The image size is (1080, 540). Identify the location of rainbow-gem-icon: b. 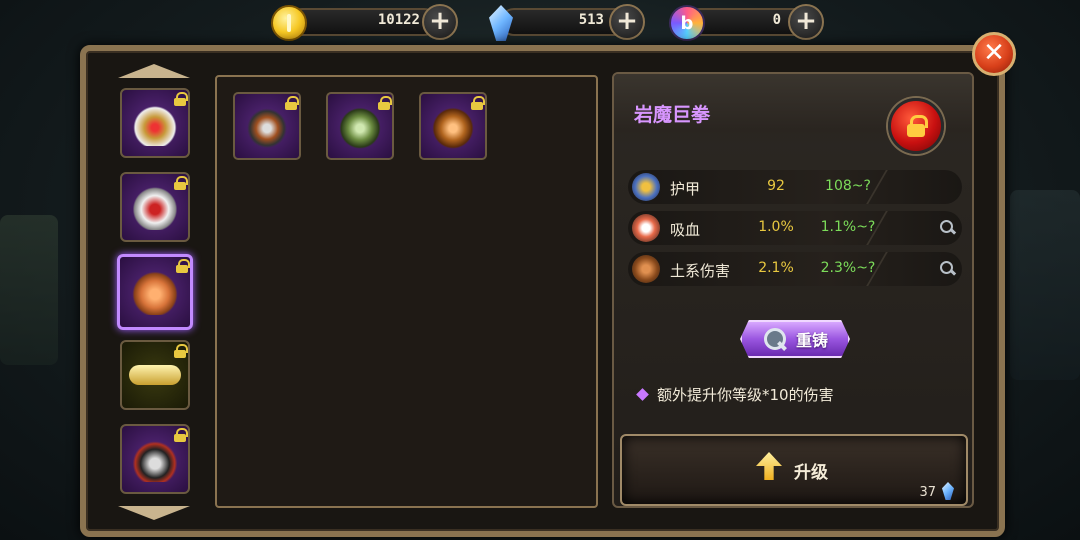
(687, 23).